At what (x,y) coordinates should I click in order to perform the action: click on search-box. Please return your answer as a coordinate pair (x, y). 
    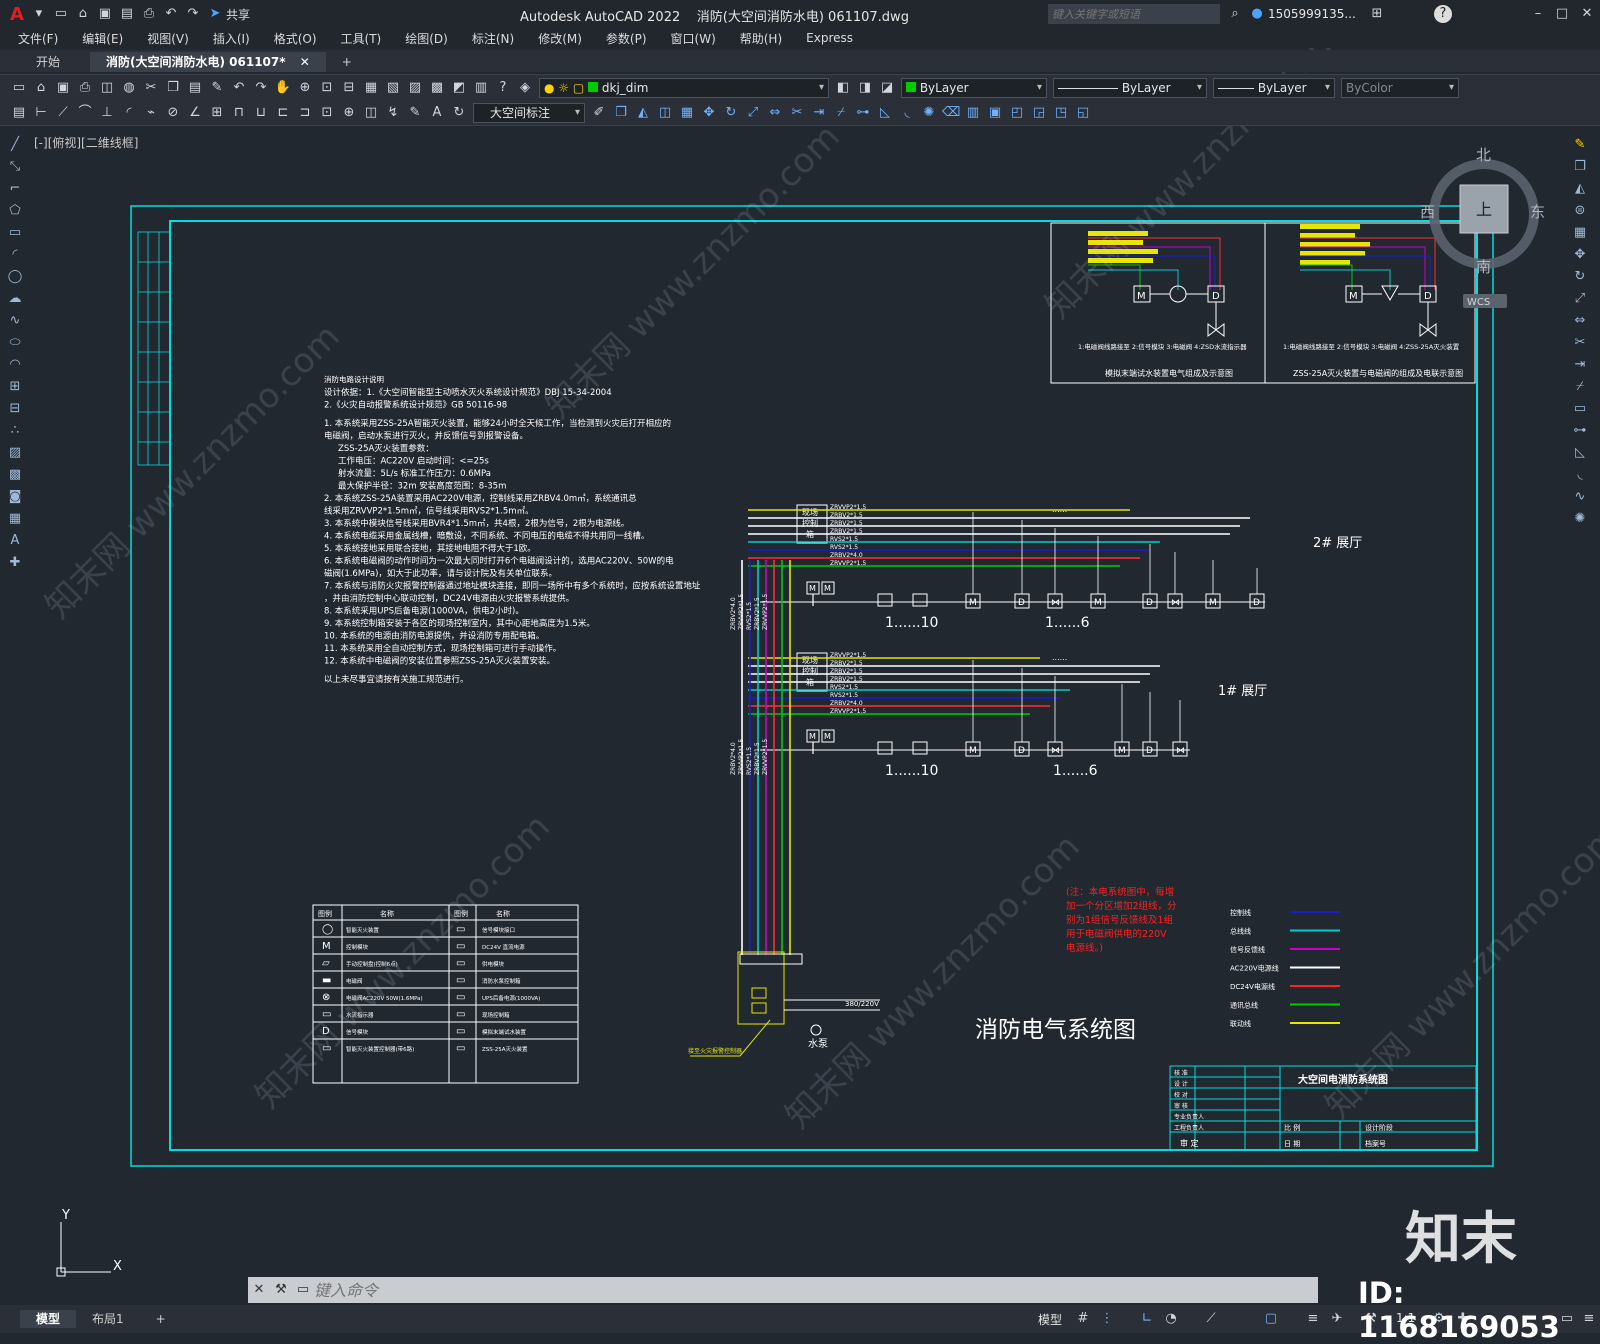
    Looking at the image, I should click on (1134, 14).